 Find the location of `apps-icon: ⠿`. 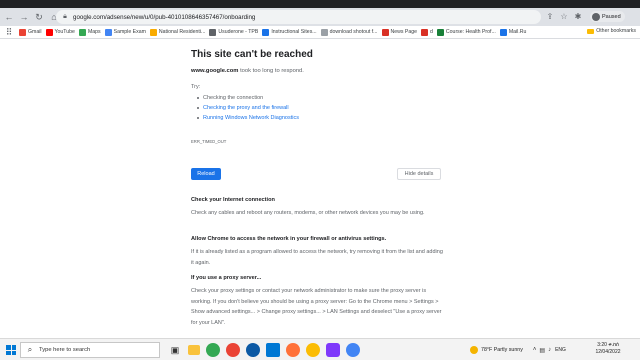

apps-icon: ⠿ is located at coordinates (9, 32).